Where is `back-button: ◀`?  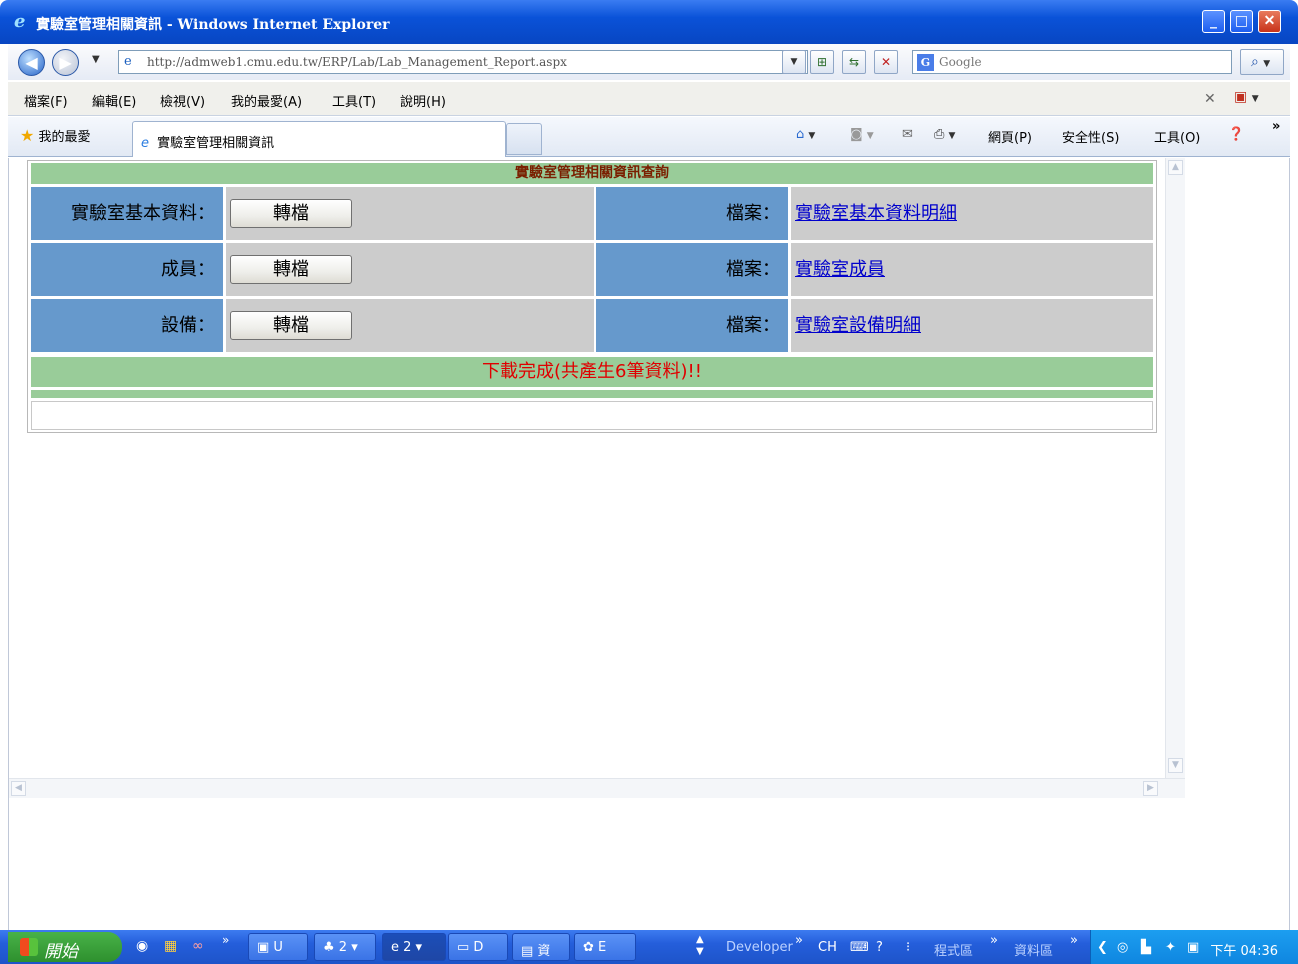 back-button: ◀ is located at coordinates (31, 62).